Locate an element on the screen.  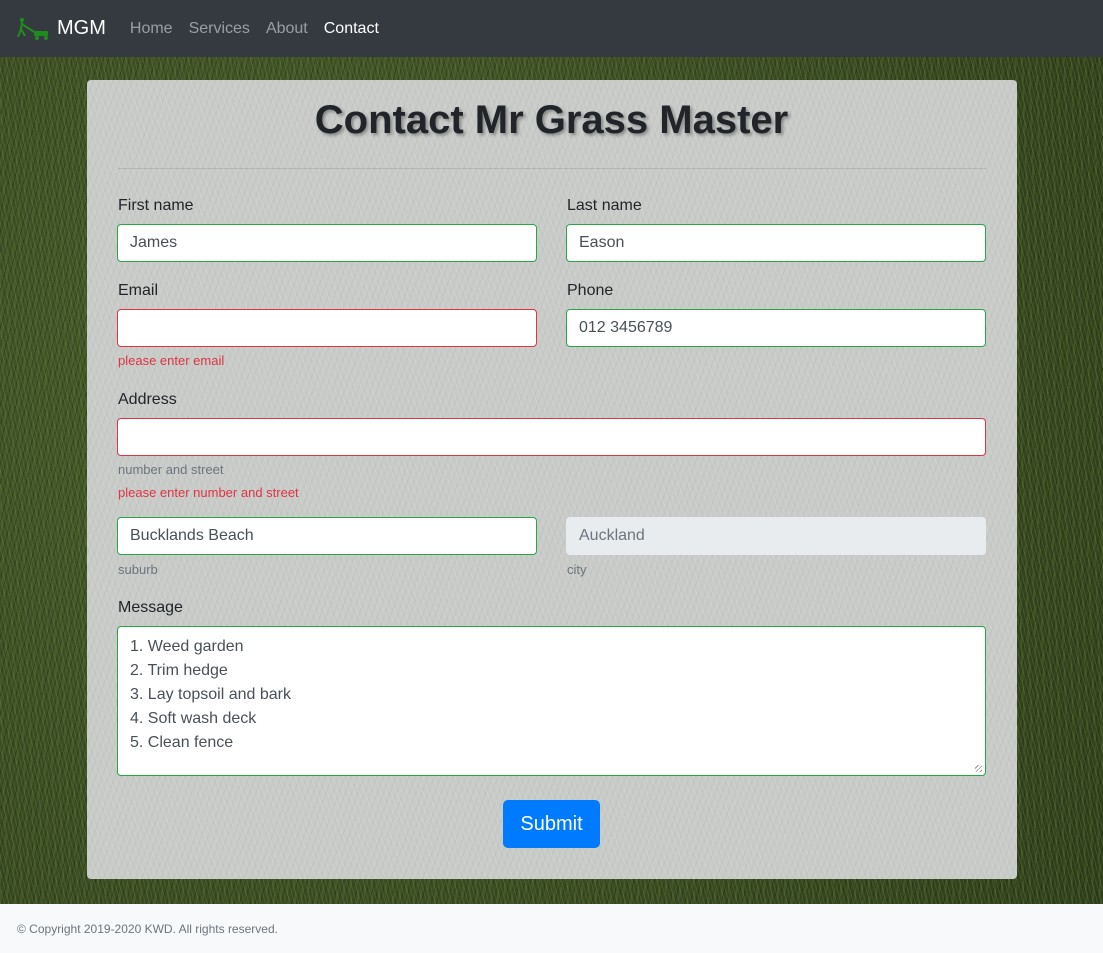
city-input: Auckland is located at coordinates (776, 536).